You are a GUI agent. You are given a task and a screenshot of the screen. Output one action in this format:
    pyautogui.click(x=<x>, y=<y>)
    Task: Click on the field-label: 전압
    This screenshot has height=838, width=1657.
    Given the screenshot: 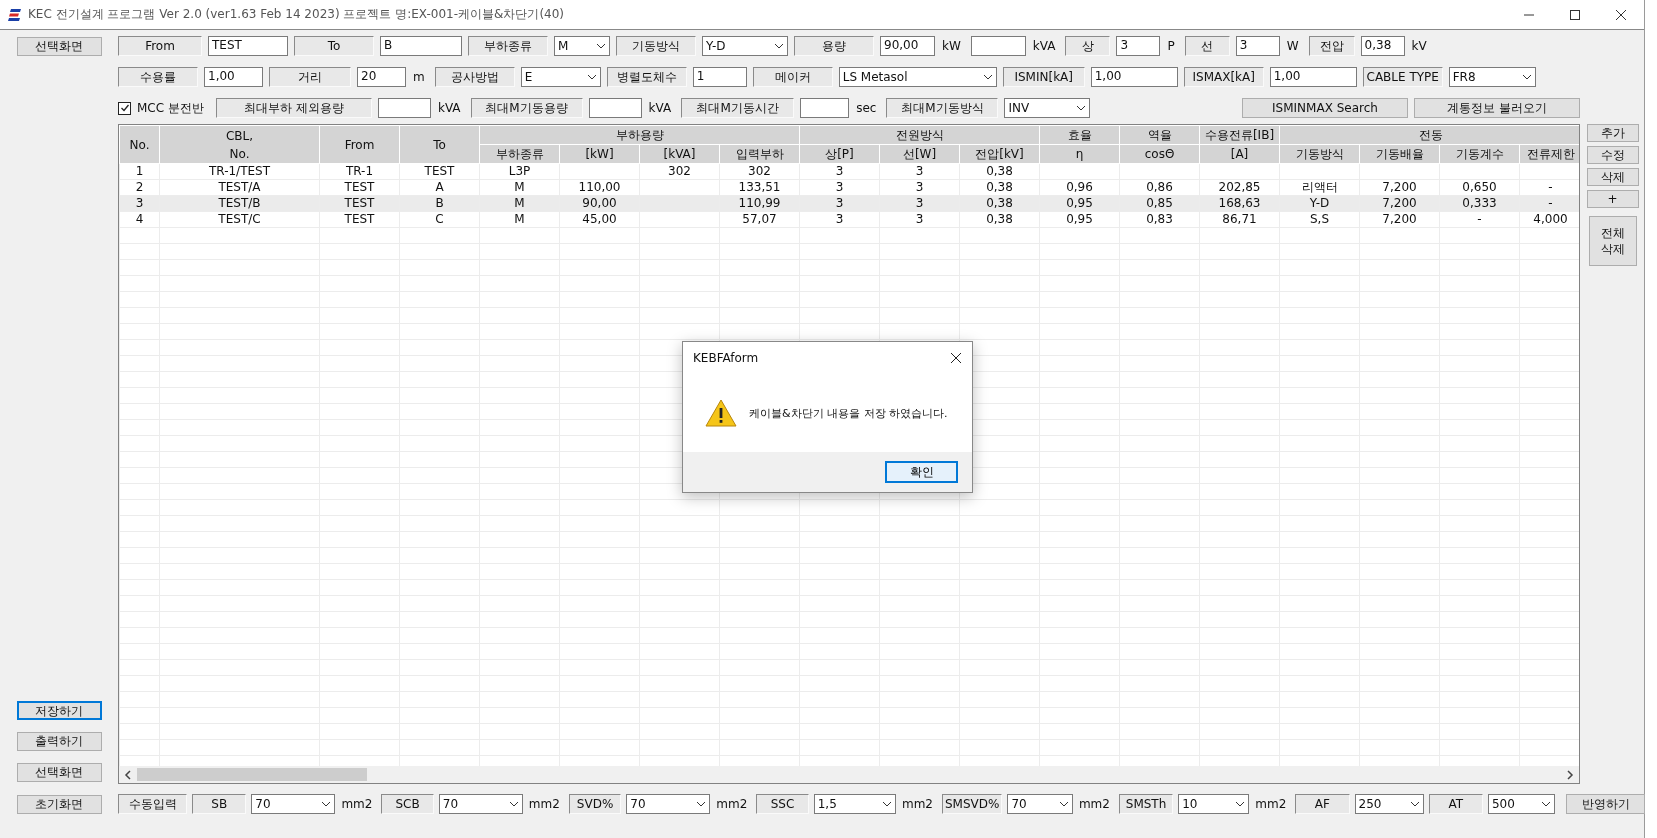 What is the action you would take?
    pyautogui.click(x=1331, y=46)
    